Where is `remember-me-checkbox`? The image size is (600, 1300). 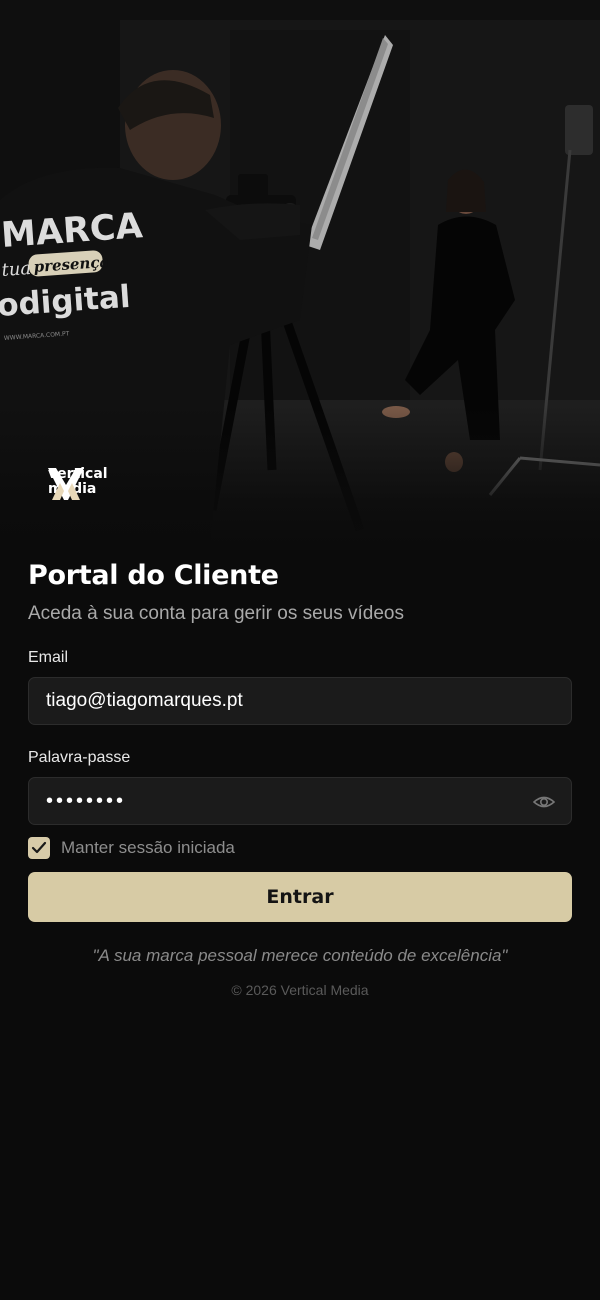
remember-me-checkbox is located at coordinates (39, 848).